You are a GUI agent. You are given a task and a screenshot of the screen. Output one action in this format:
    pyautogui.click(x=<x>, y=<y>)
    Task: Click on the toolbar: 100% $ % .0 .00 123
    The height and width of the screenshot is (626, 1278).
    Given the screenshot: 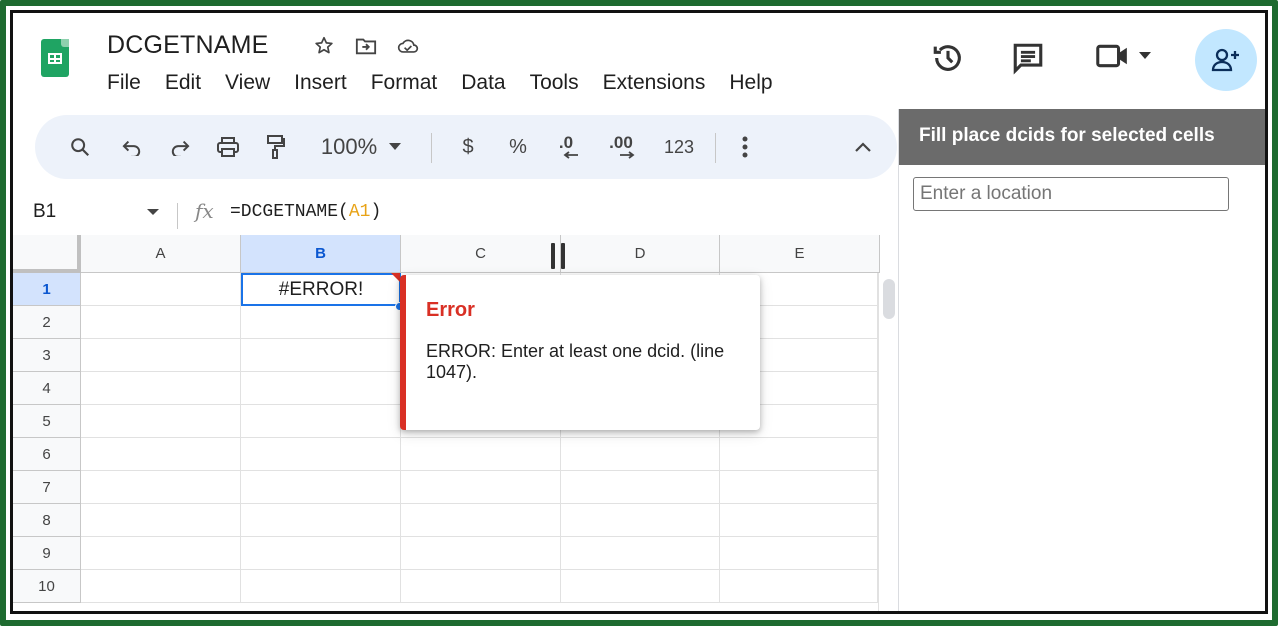 What is the action you would take?
    pyautogui.click(x=466, y=147)
    